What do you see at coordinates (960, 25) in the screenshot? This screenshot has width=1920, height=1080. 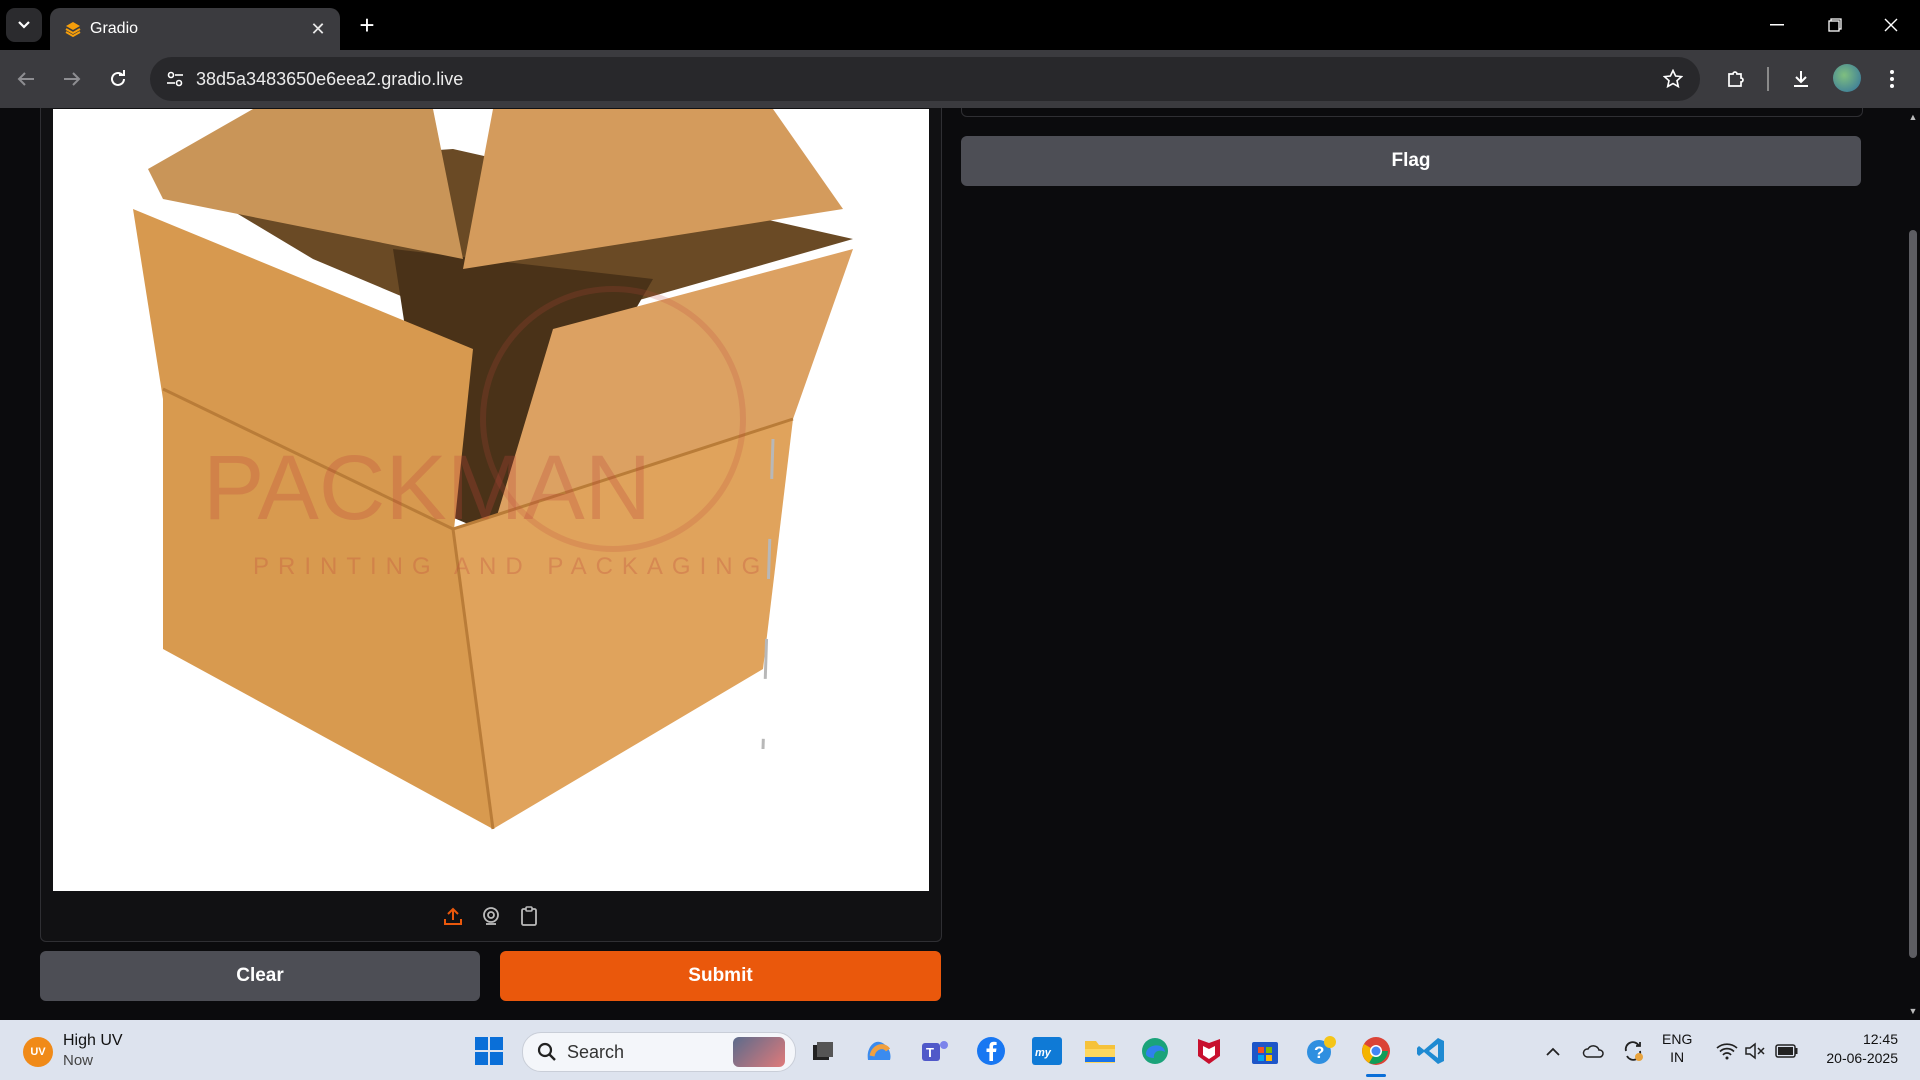 I see `browser-tab-strip: Gradio ✕ +` at bounding box center [960, 25].